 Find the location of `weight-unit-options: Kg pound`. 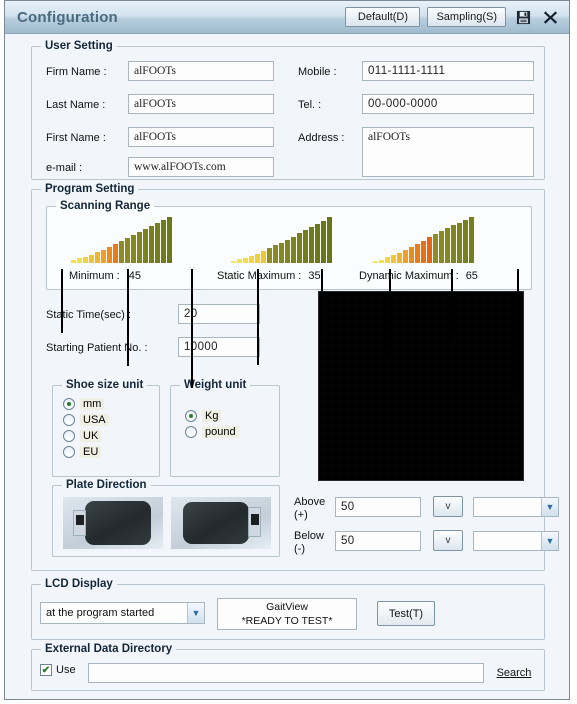

weight-unit-options: Kg pound is located at coordinates (212, 426).